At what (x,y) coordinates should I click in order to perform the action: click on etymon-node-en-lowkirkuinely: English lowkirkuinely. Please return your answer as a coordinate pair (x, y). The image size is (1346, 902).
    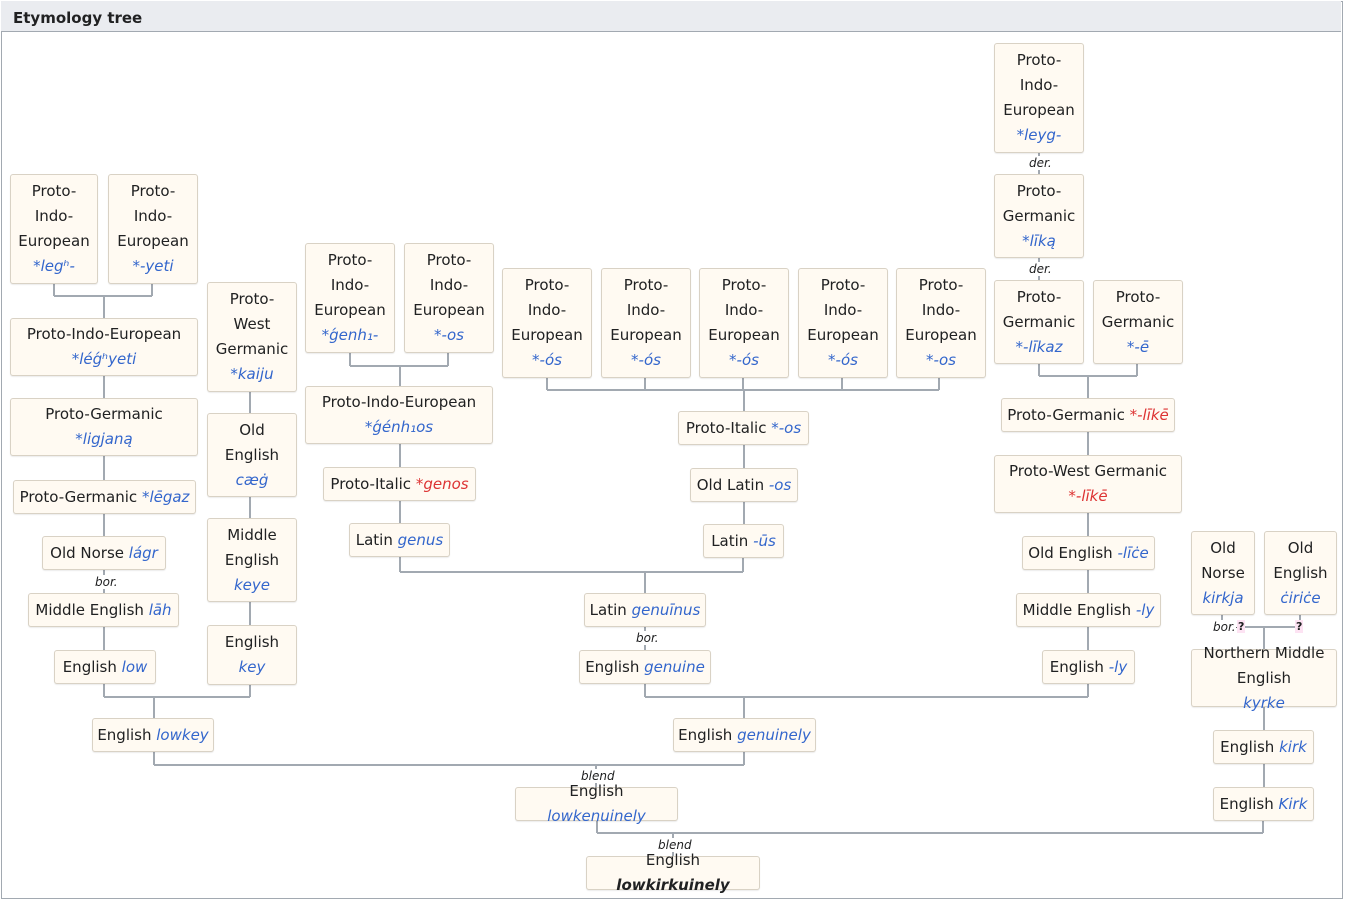
    Looking at the image, I should click on (673, 872).